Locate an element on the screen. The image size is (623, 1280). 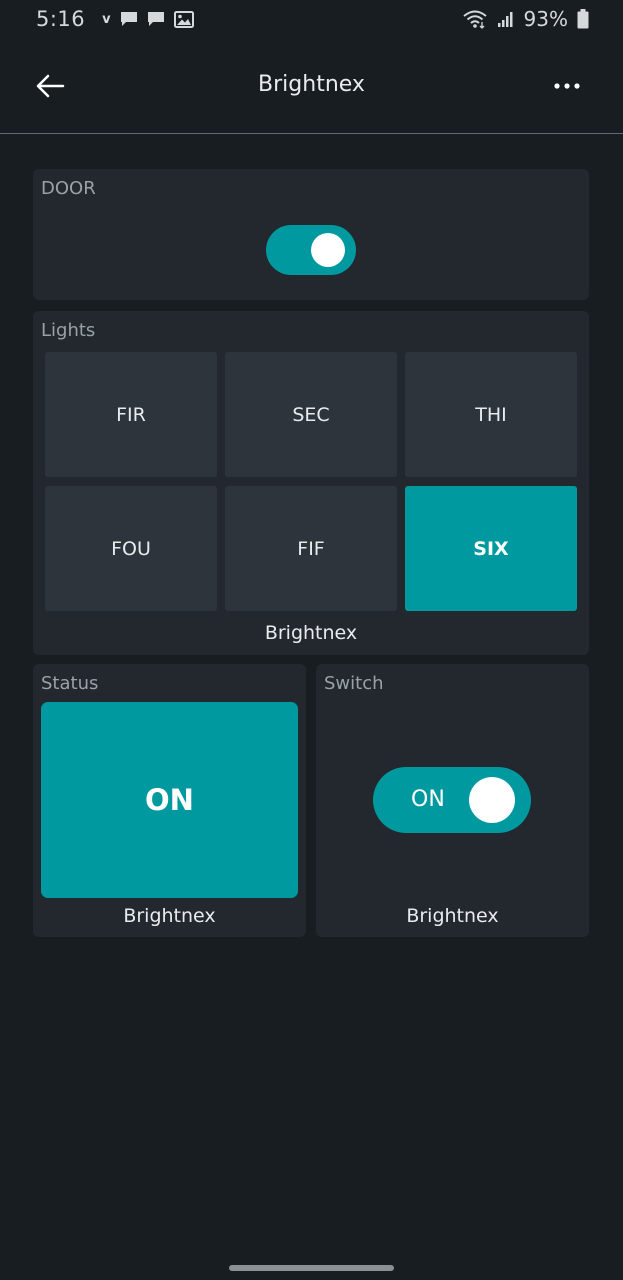
switch-toggle: ON is located at coordinates (452, 800).